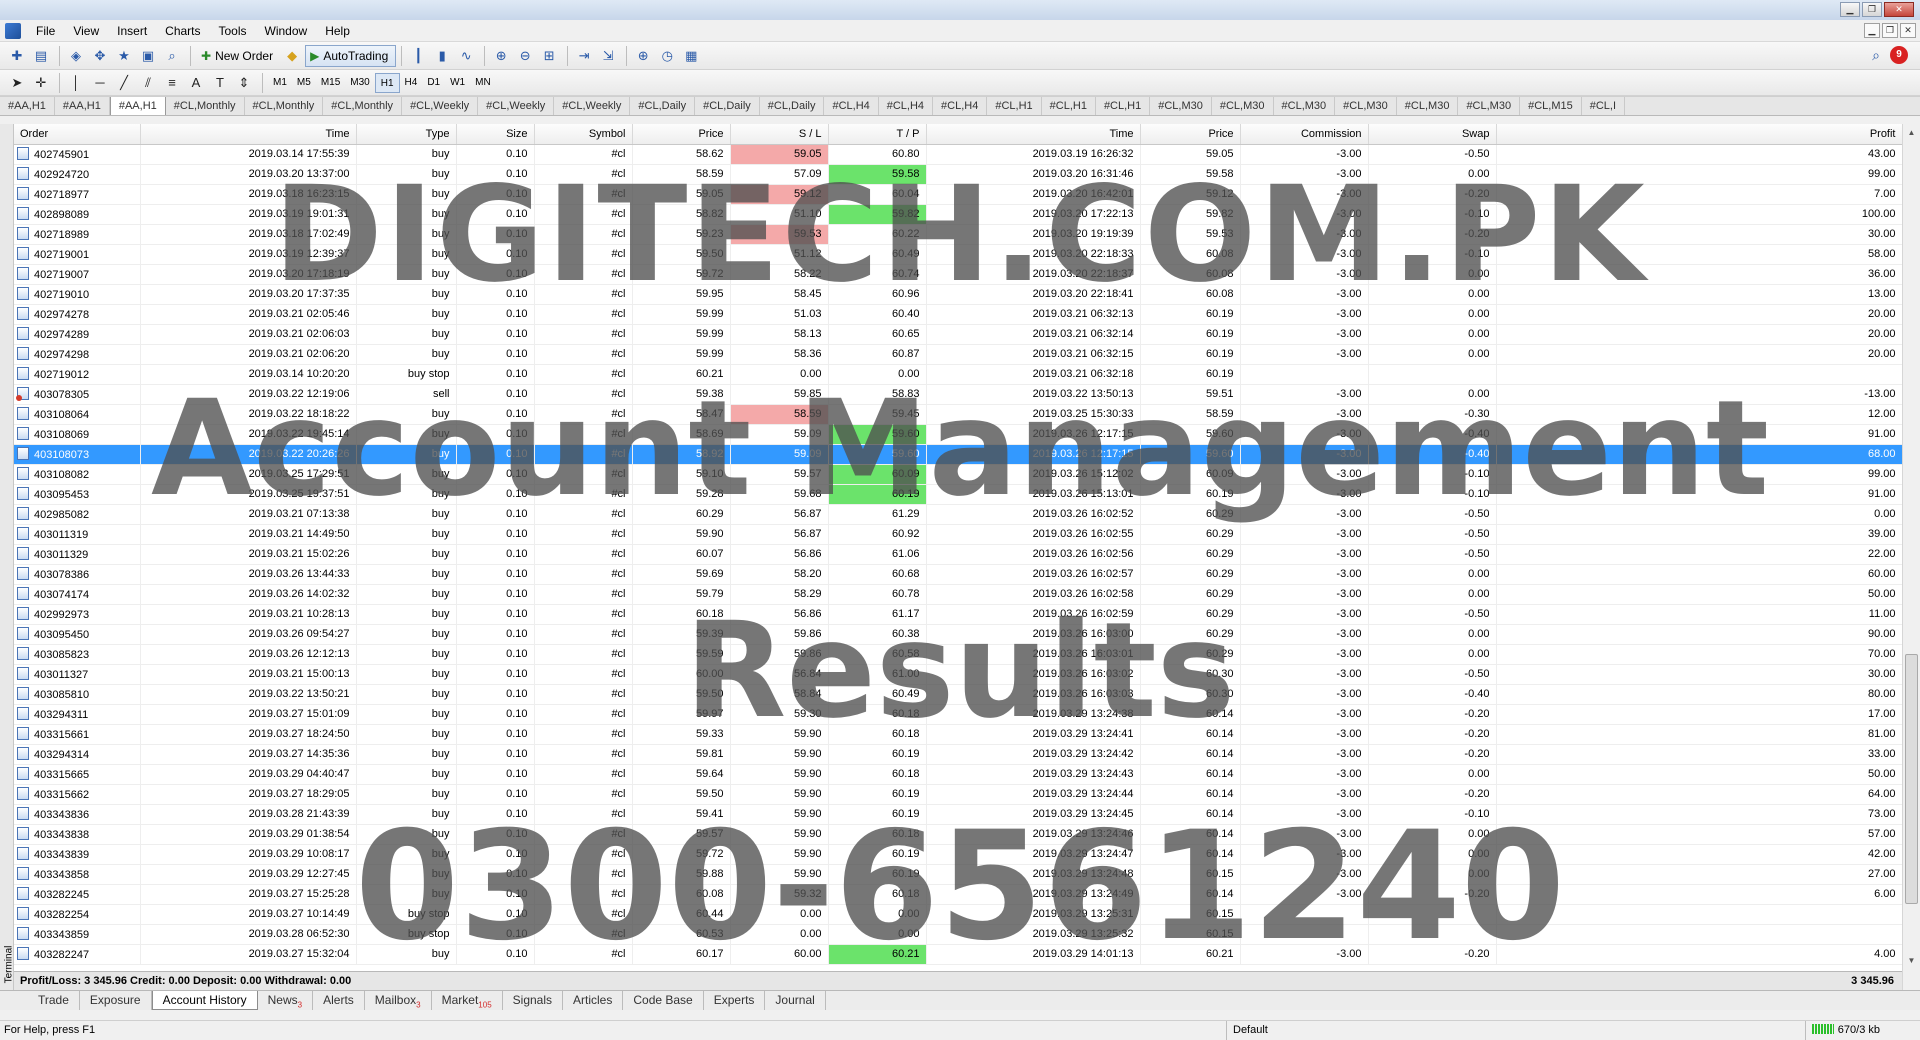  I want to click on candlestick-icon: ▮, so click(442, 56).